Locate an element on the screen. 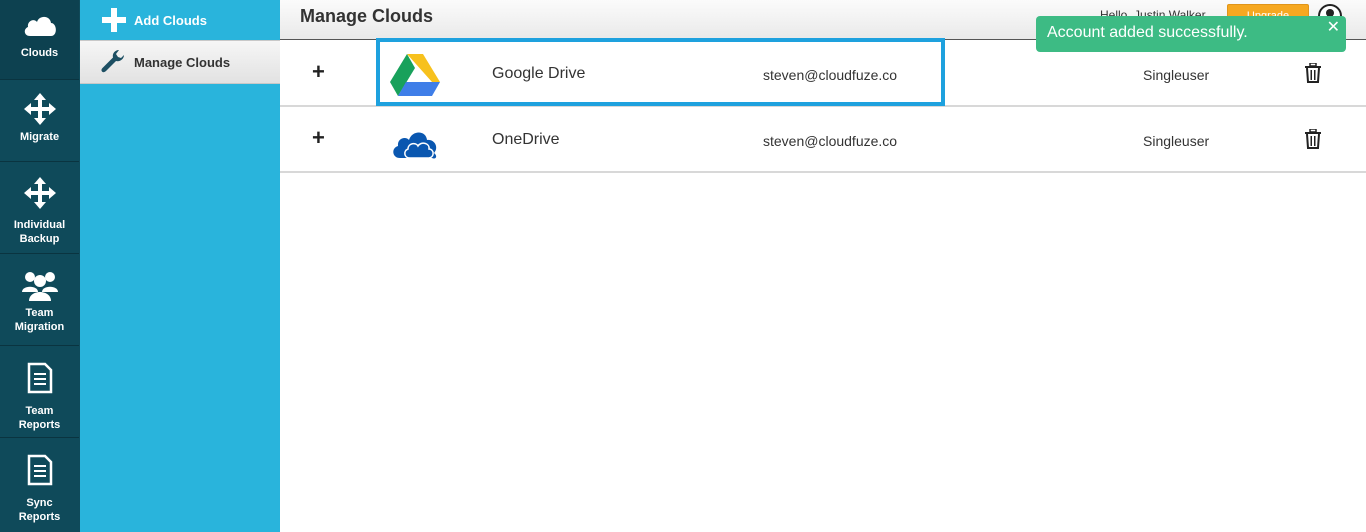  manage-clouds-link: Manage Clouds is located at coordinates (180, 62).